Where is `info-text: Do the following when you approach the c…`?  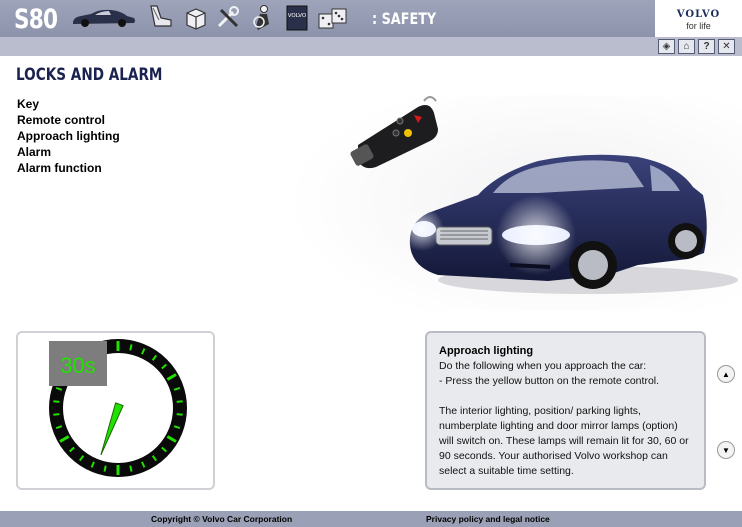 info-text: Do the following when you approach the c… is located at coordinates (564, 418).